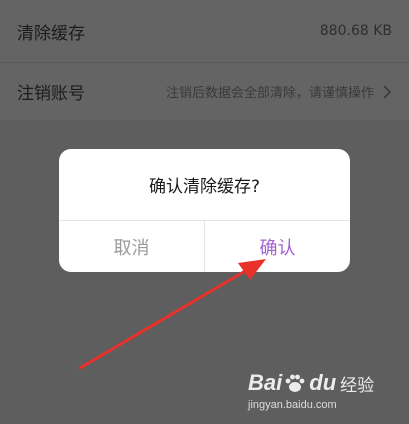  I want to click on delete-account-row: 注销账号 注销后数据会全部清除，请谨慎操作, so click(204, 91).